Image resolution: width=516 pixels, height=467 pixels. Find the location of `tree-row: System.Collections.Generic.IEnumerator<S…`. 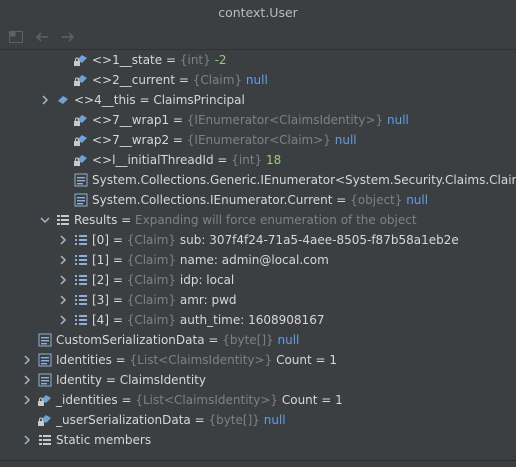

tree-row: System.Collections.Generic.IEnumerator<S… is located at coordinates (258, 180).